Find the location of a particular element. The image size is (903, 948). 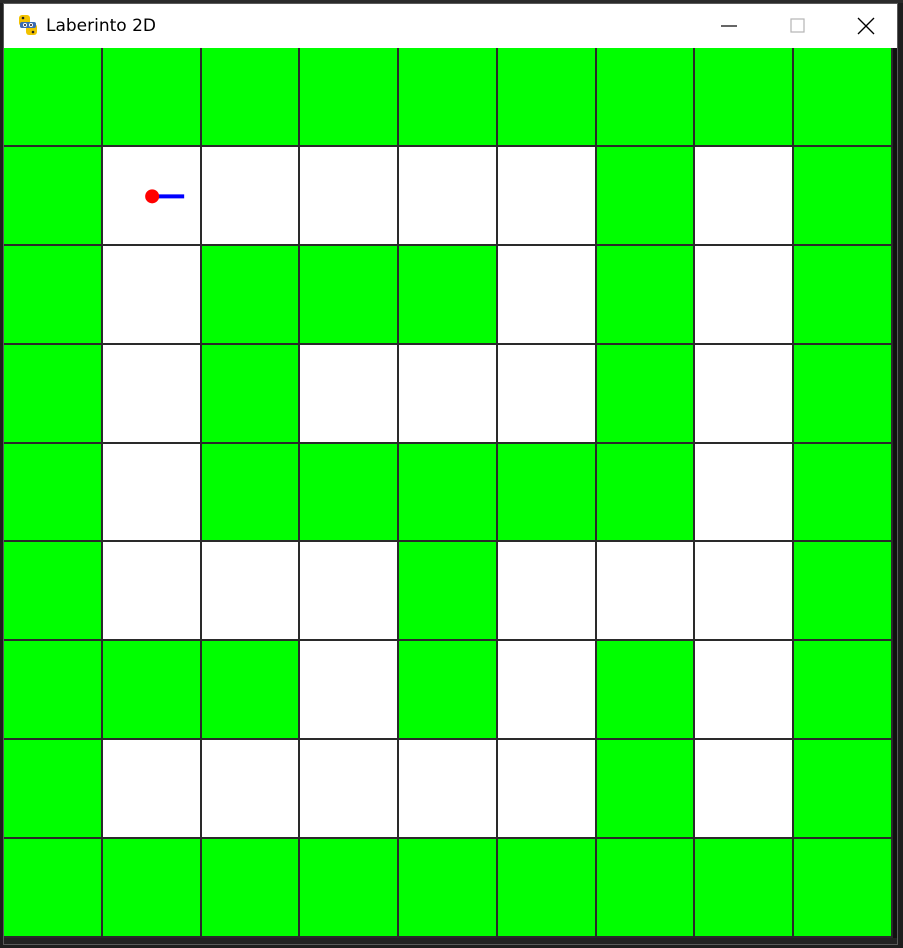

close-icon is located at coordinates (866, 26).